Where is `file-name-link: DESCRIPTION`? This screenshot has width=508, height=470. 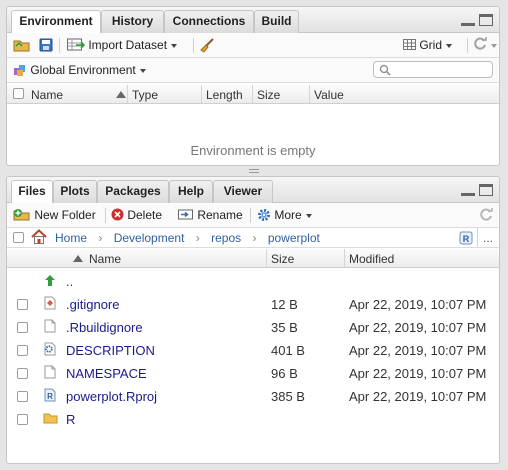 file-name-link: DESCRIPTION is located at coordinates (110, 350).